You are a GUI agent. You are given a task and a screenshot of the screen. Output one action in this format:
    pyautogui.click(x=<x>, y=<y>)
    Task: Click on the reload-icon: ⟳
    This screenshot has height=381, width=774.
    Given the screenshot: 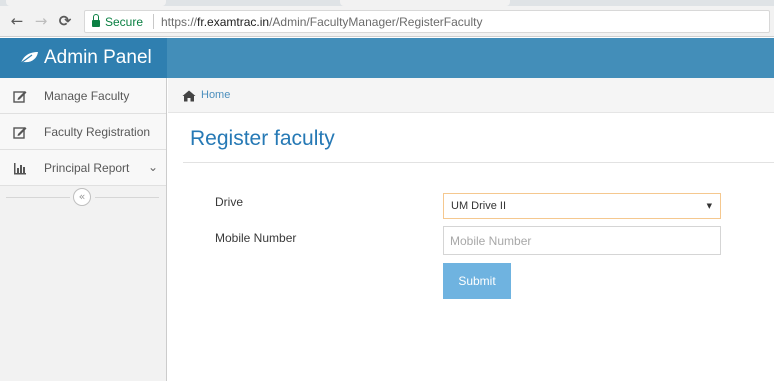 What is the action you would take?
    pyautogui.click(x=65, y=21)
    